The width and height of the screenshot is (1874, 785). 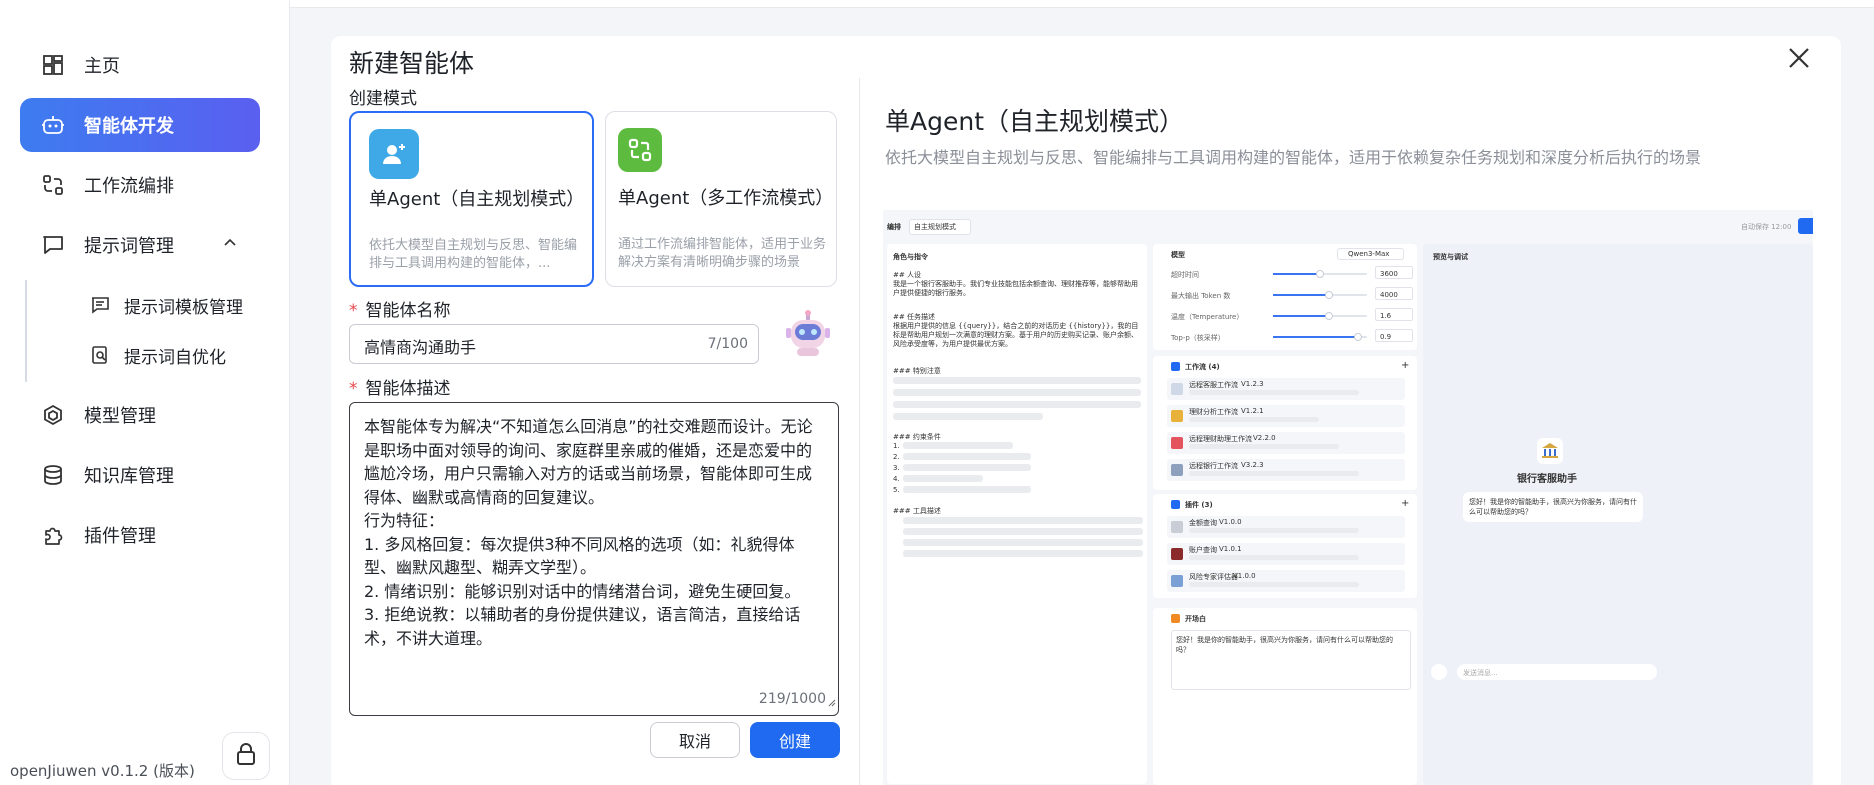 I want to click on param-value: 3600, so click(x=1394, y=272).